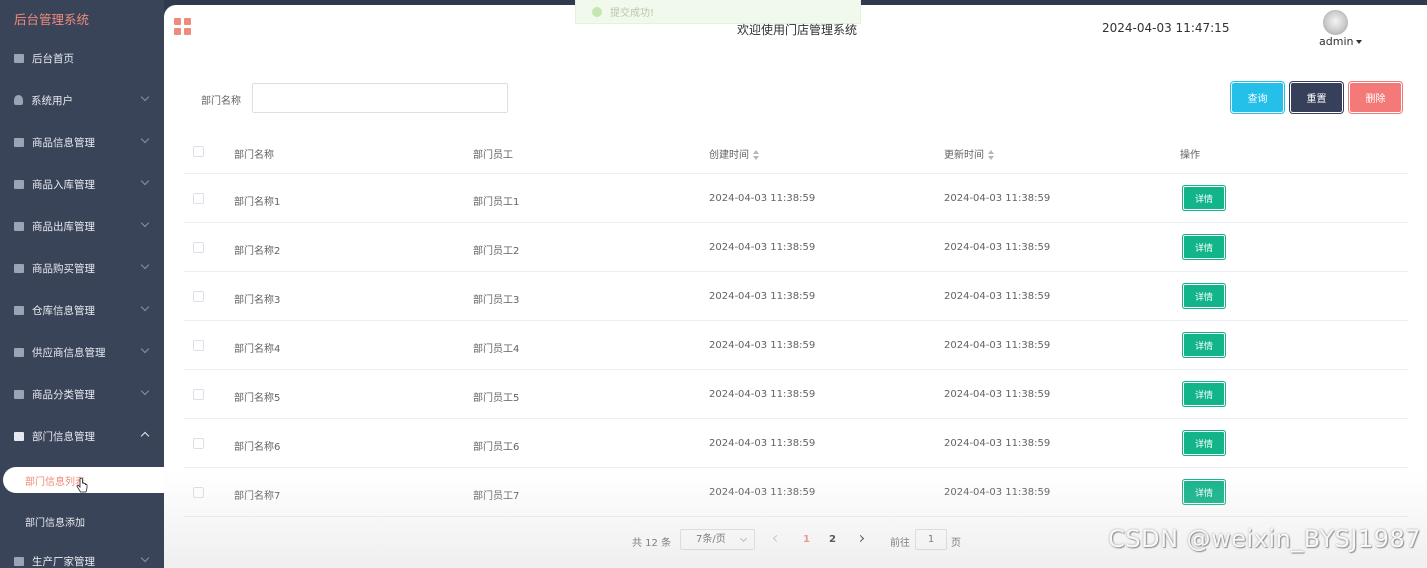  I want to click on column-header-name: 部门名称, so click(254, 155).